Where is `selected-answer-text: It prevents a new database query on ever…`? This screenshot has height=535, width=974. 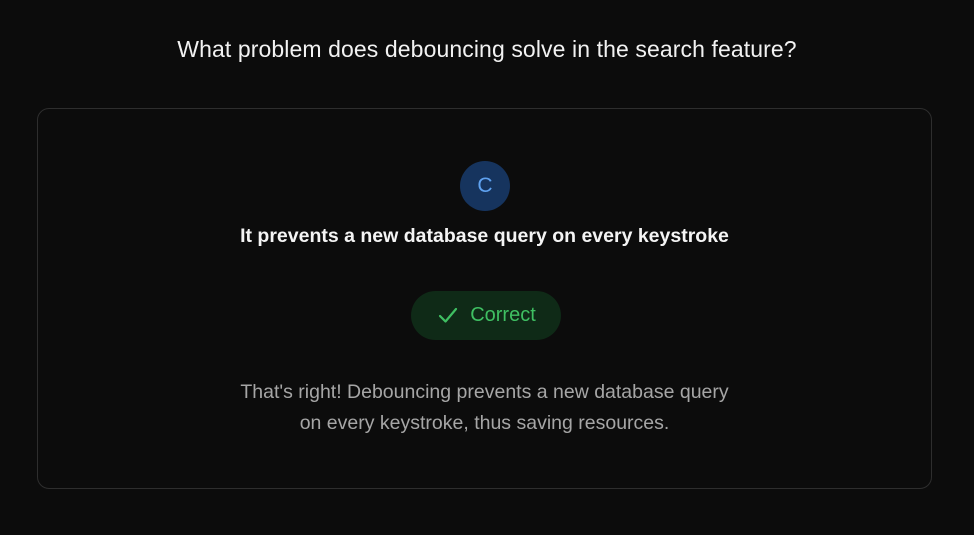
selected-answer-text: It prevents a new database query on ever… is located at coordinates (484, 236).